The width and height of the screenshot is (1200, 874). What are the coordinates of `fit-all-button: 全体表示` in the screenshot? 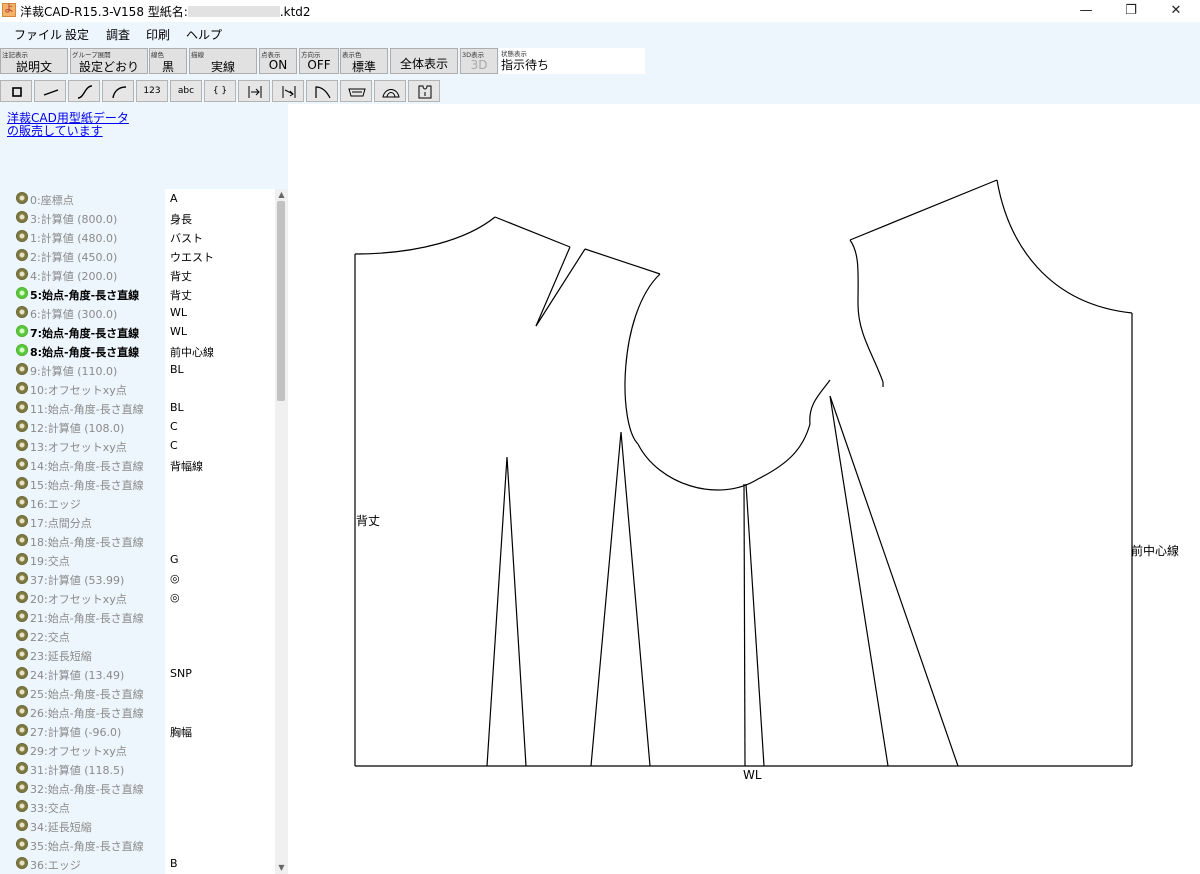 It's located at (424, 61).